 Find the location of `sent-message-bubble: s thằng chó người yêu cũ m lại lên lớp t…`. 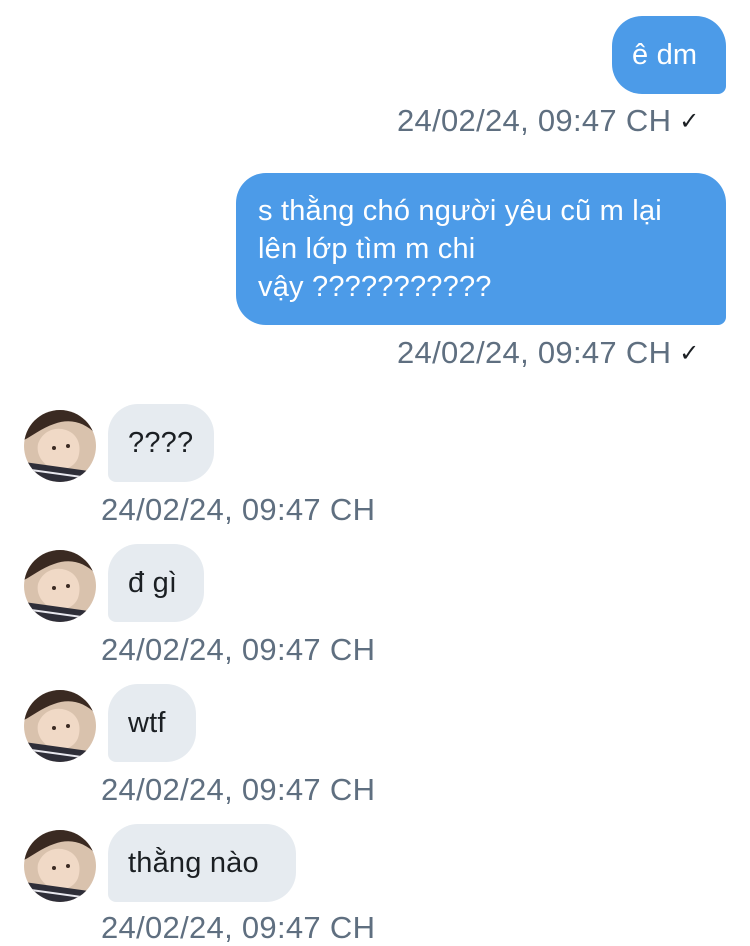

sent-message-bubble: s thằng chó người yêu cũ m lại lên lớp t… is located at coordinates (481, 249).